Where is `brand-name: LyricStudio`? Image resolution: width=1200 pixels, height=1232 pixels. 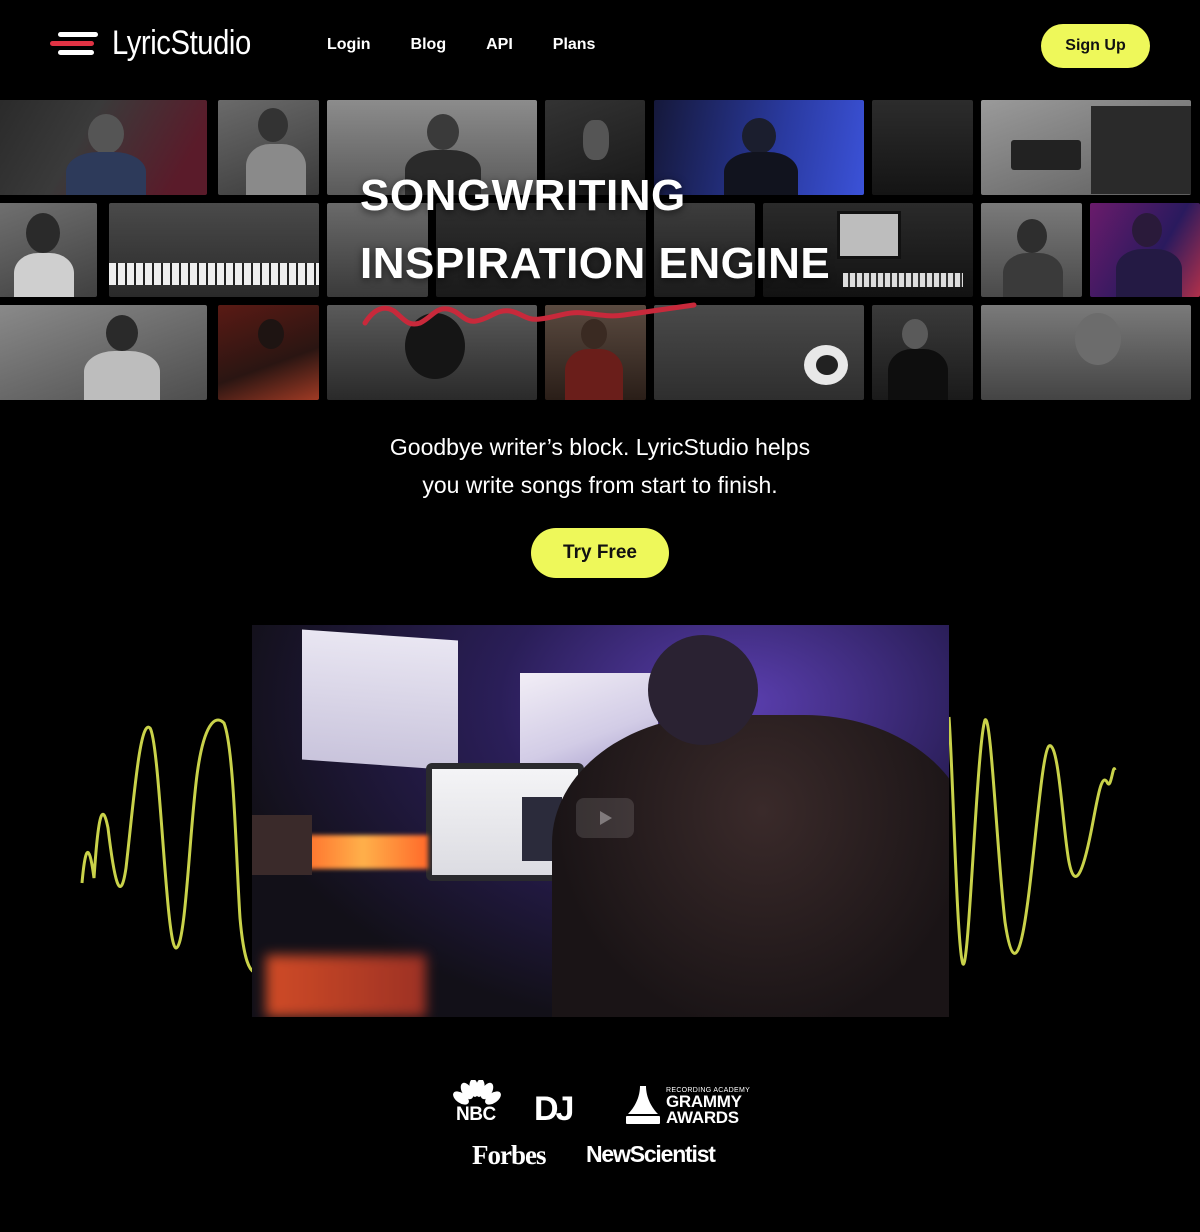 brand-name: LyricStudio is located at coordinates (181, 43).